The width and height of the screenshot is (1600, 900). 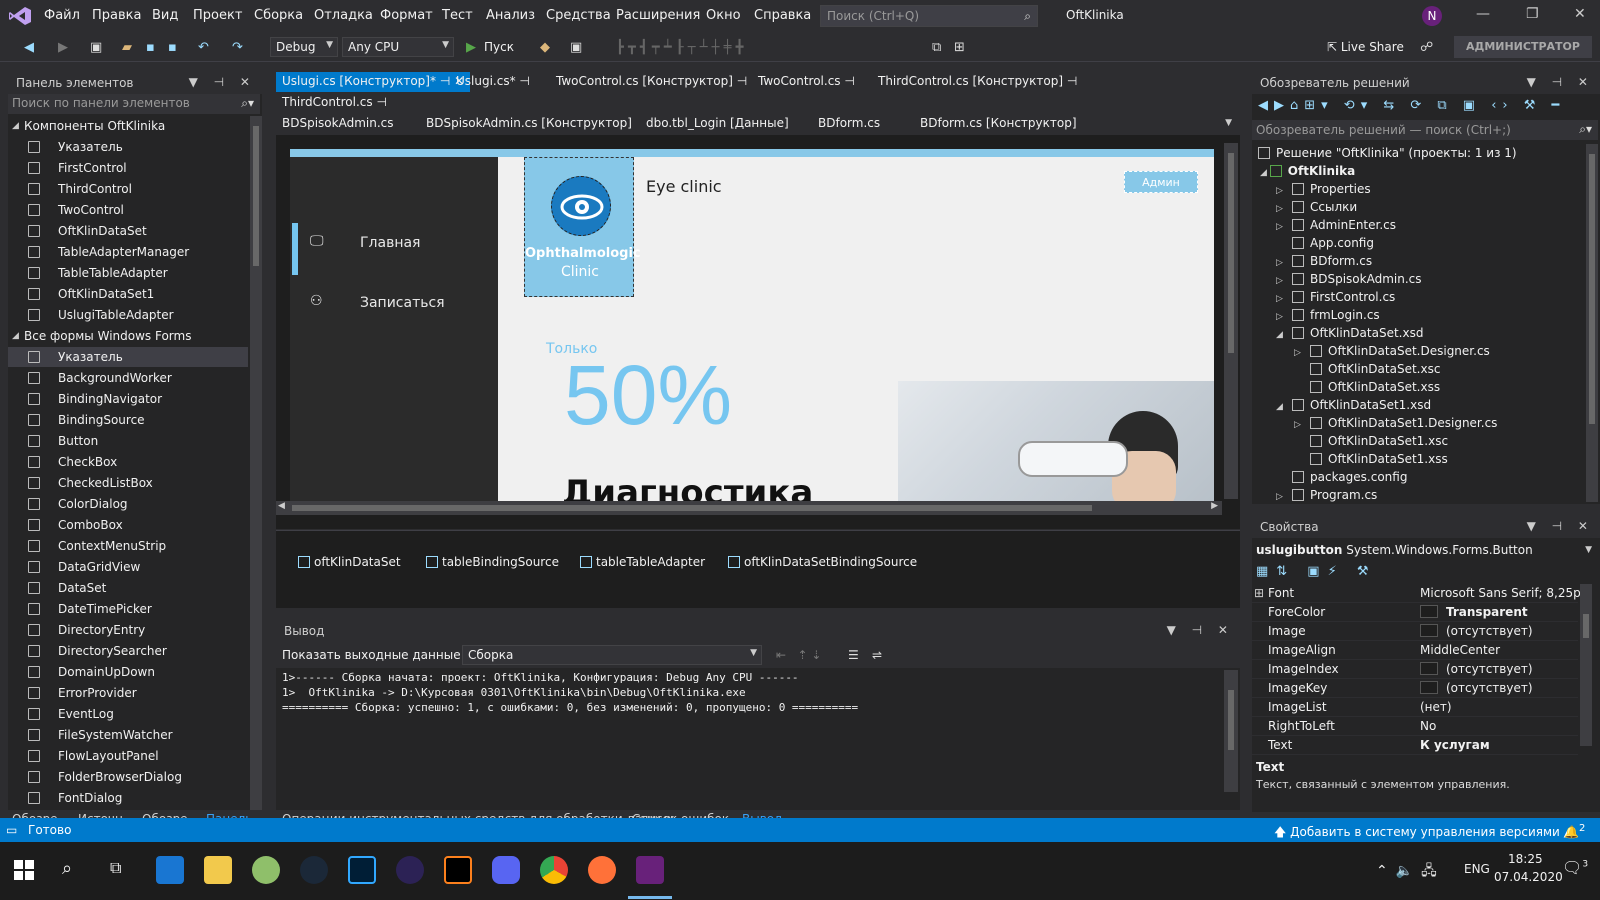 I want to click on toolbox-item: BindingSource, so click(x=128, y=420).